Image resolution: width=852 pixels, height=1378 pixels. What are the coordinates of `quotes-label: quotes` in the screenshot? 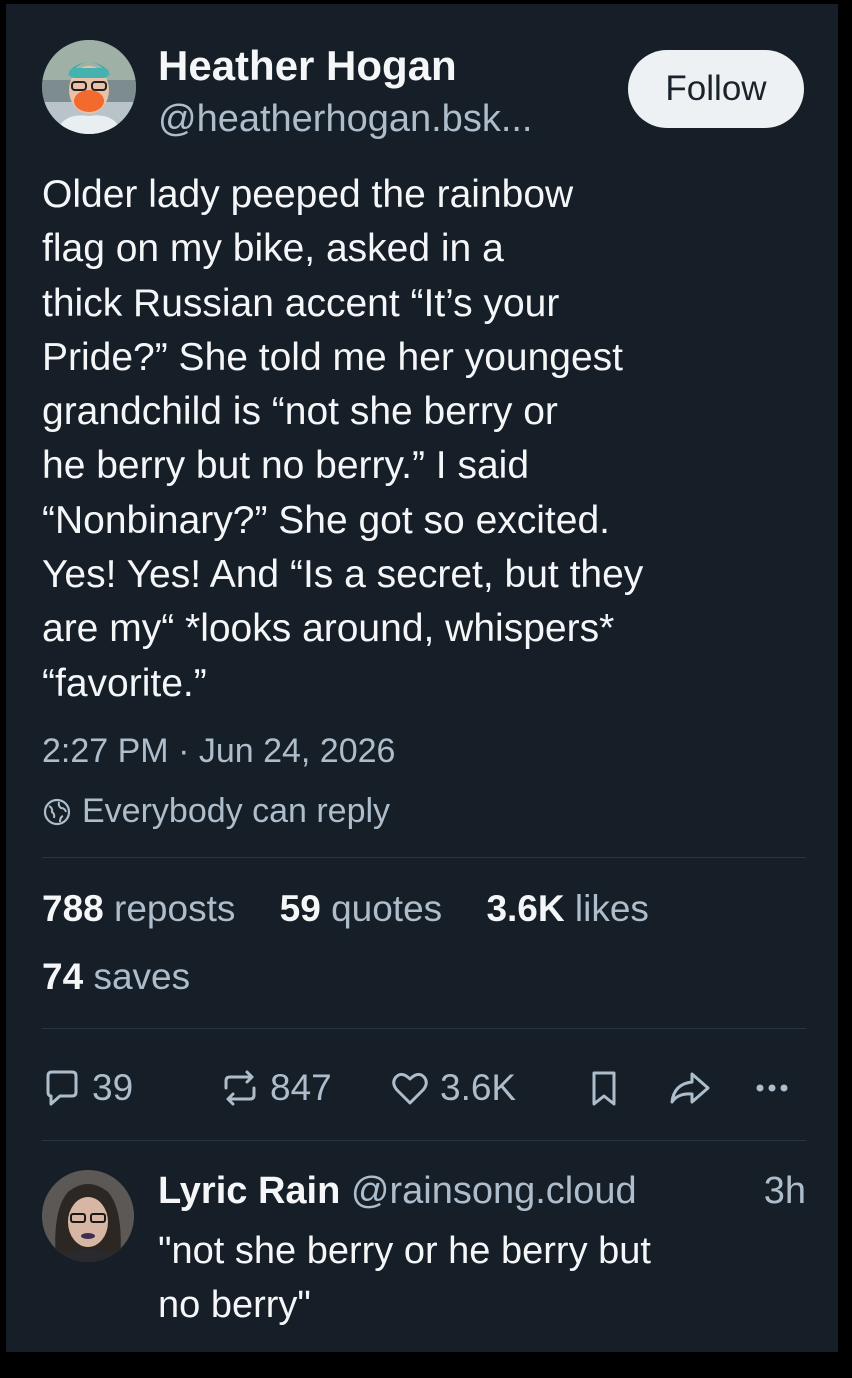 It's located at (387, 908).